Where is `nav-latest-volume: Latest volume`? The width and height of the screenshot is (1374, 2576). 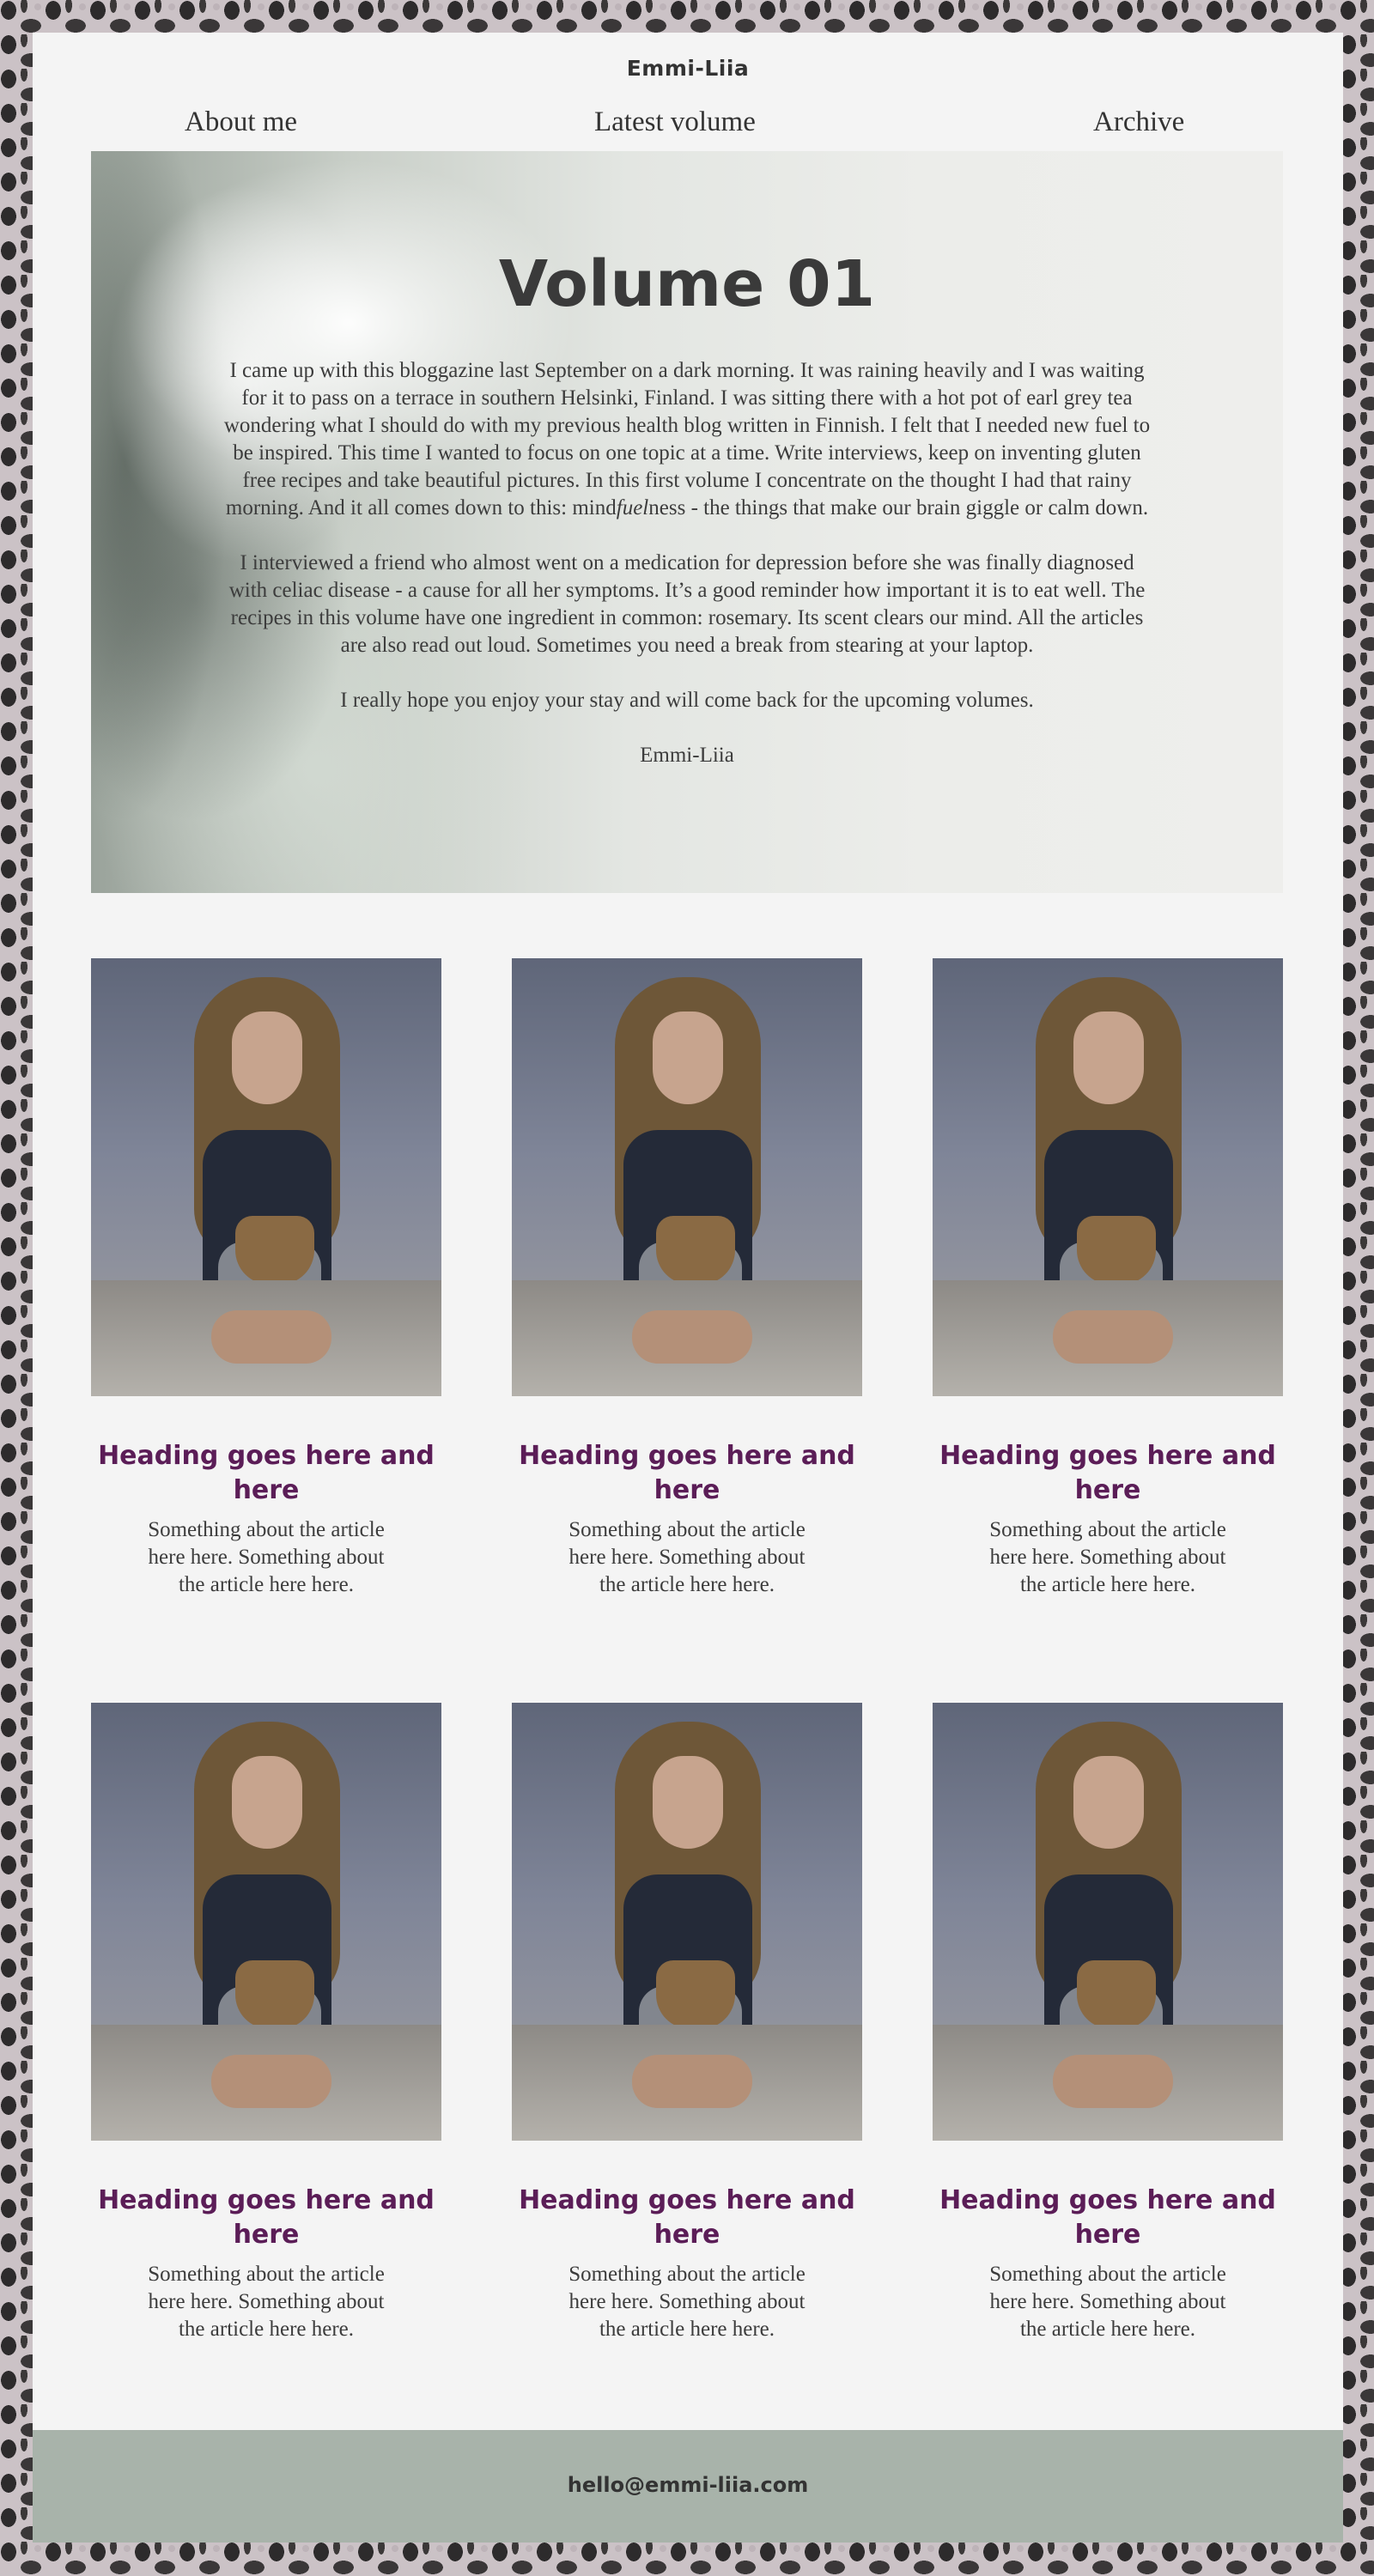 nav-latest-volume: Latest volume is located at coordinates (675, 122).